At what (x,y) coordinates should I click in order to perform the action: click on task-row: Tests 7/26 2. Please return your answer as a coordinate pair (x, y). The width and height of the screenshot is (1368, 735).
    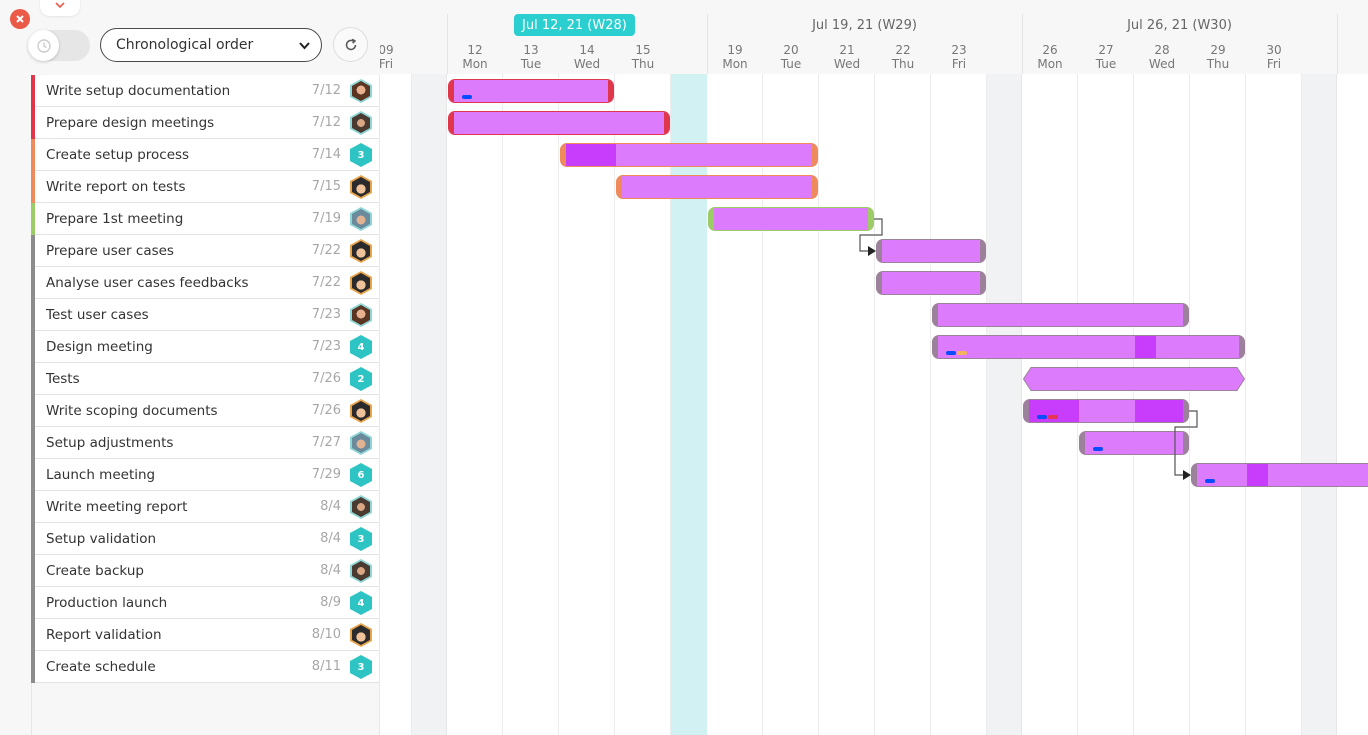
    Looking at the image, I should click on (205, 379).